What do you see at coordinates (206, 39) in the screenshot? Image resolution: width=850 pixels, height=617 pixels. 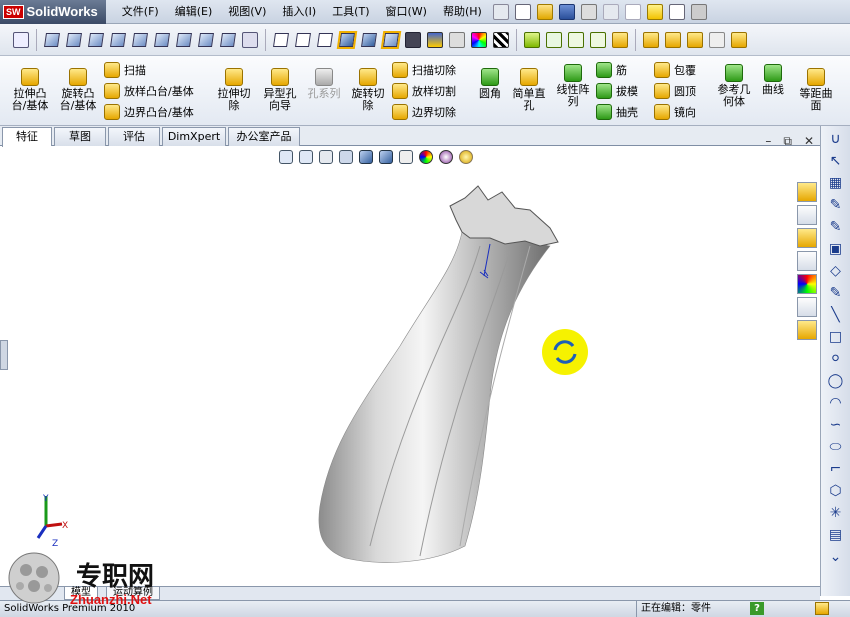 I see `trimetric-view-icon` at bounding box center [206, 39].